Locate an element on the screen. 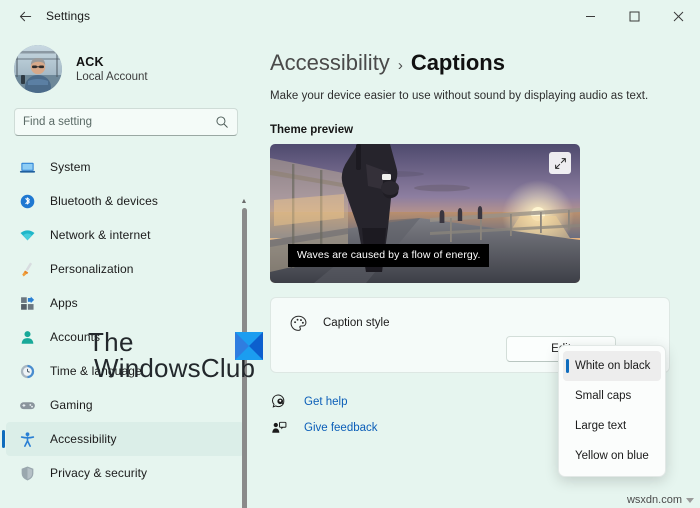  dropdown-option-yellow-on-blue: Yellow on blue is located at coordinates (612, 456).